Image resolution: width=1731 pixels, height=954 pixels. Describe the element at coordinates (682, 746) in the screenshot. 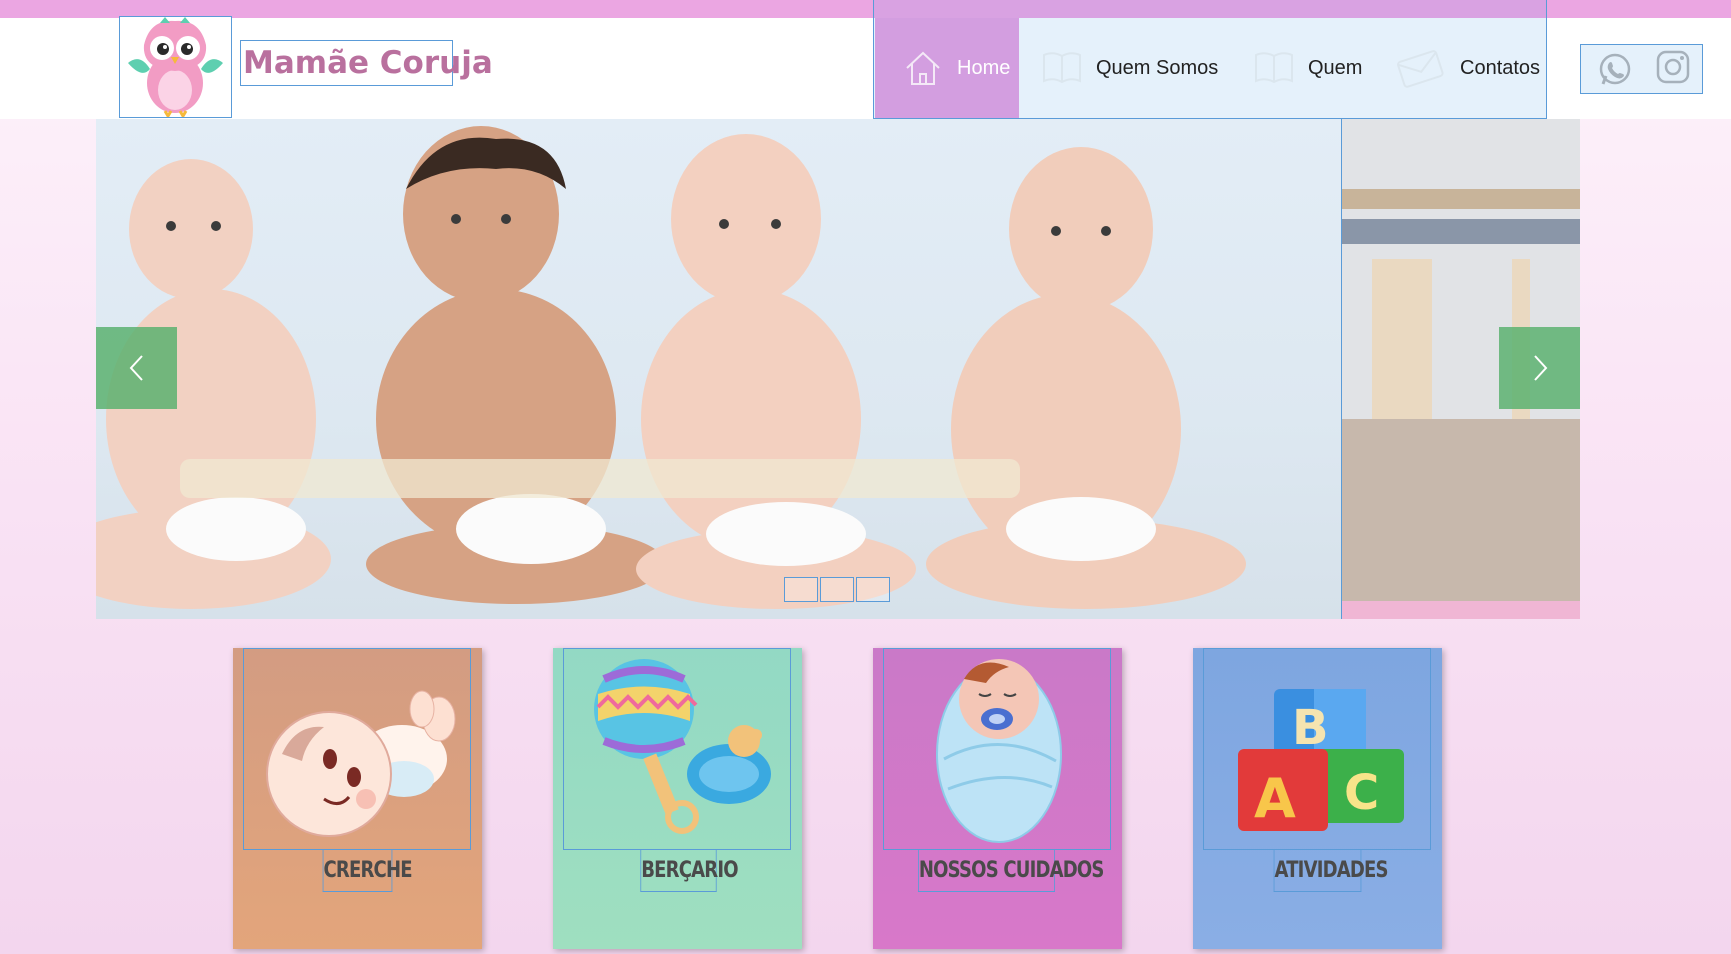

I see `rattle-pacifier-icon` at that location.